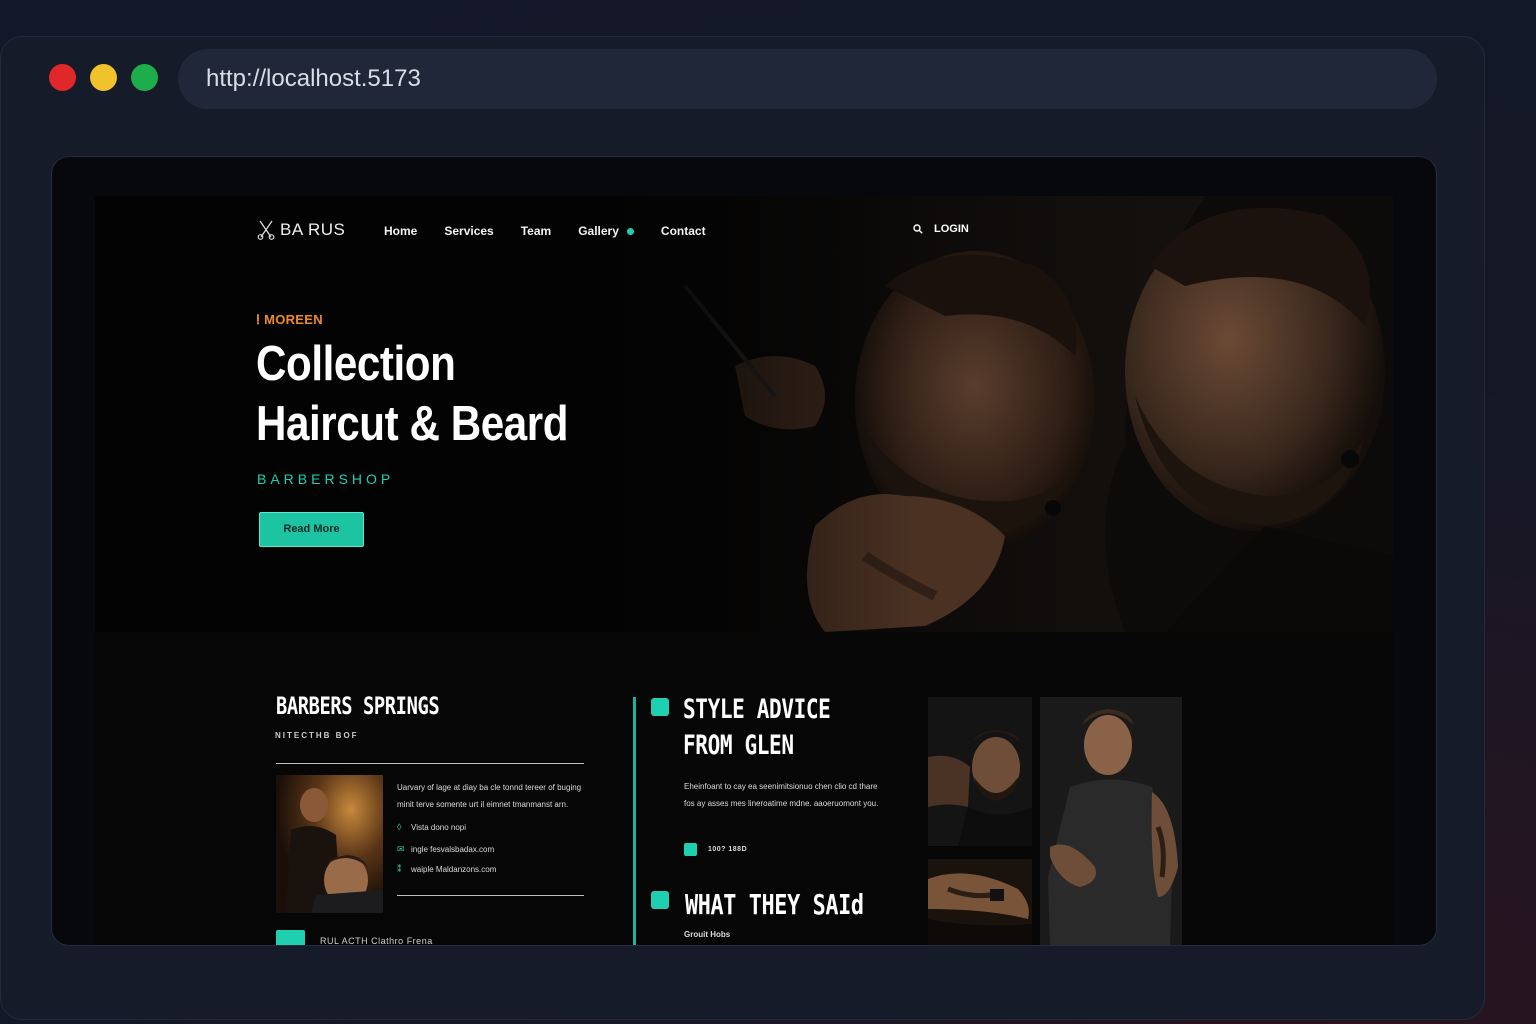 Image resolution: width=1536 pixels, height=1024 pixels. I want to click on play-icon, so click(690, 849).